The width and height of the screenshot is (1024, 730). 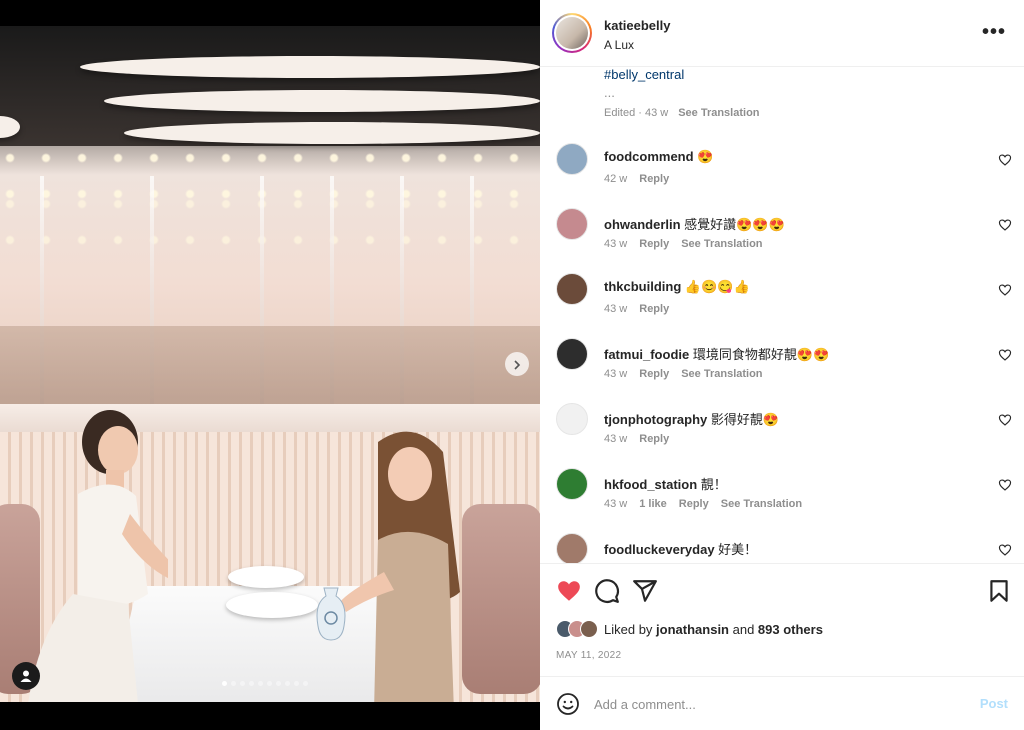 What do you see at coordinates (636, 309) in the screenshot?
I see `comment-meta: 43 w Reply` at bounding box center [636, 309].